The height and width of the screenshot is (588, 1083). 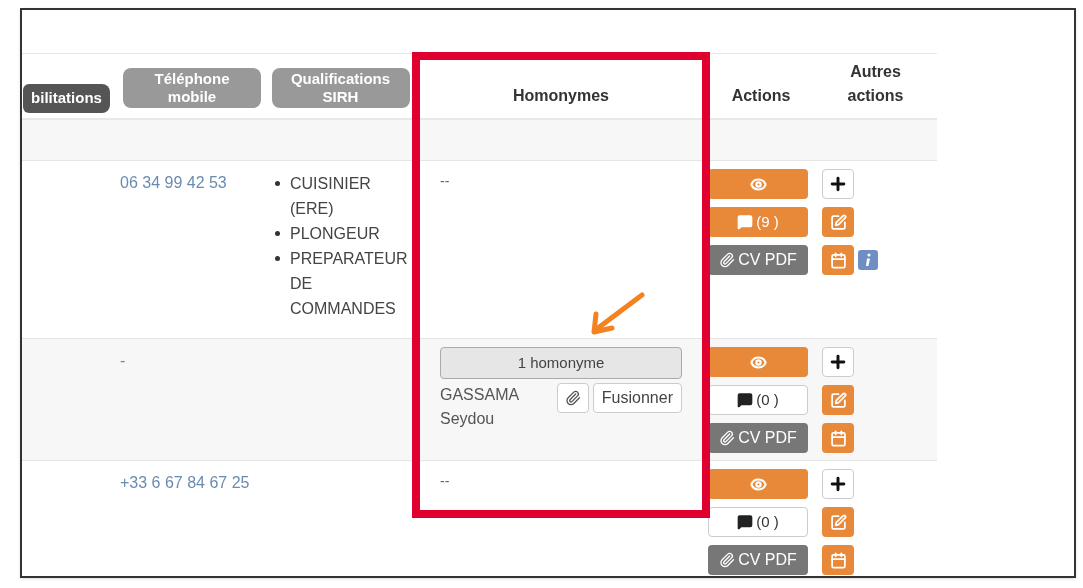 I want to click on comments-button: (9 ), so click(x=758, y=222).